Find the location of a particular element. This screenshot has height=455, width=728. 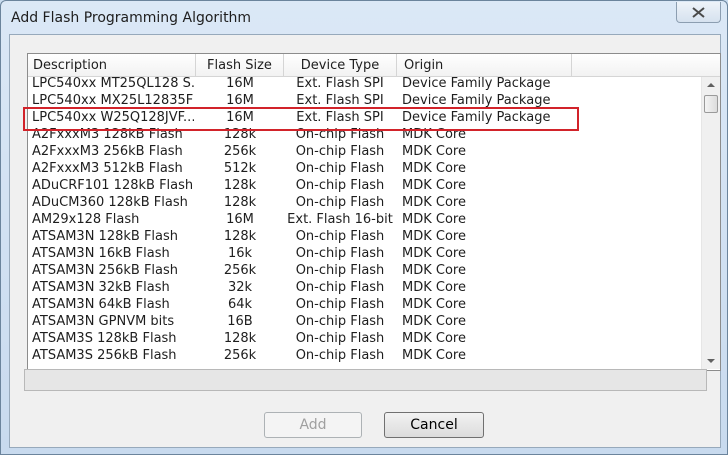

scroll-down-arrow-icon is located at coordinates (711, 361).